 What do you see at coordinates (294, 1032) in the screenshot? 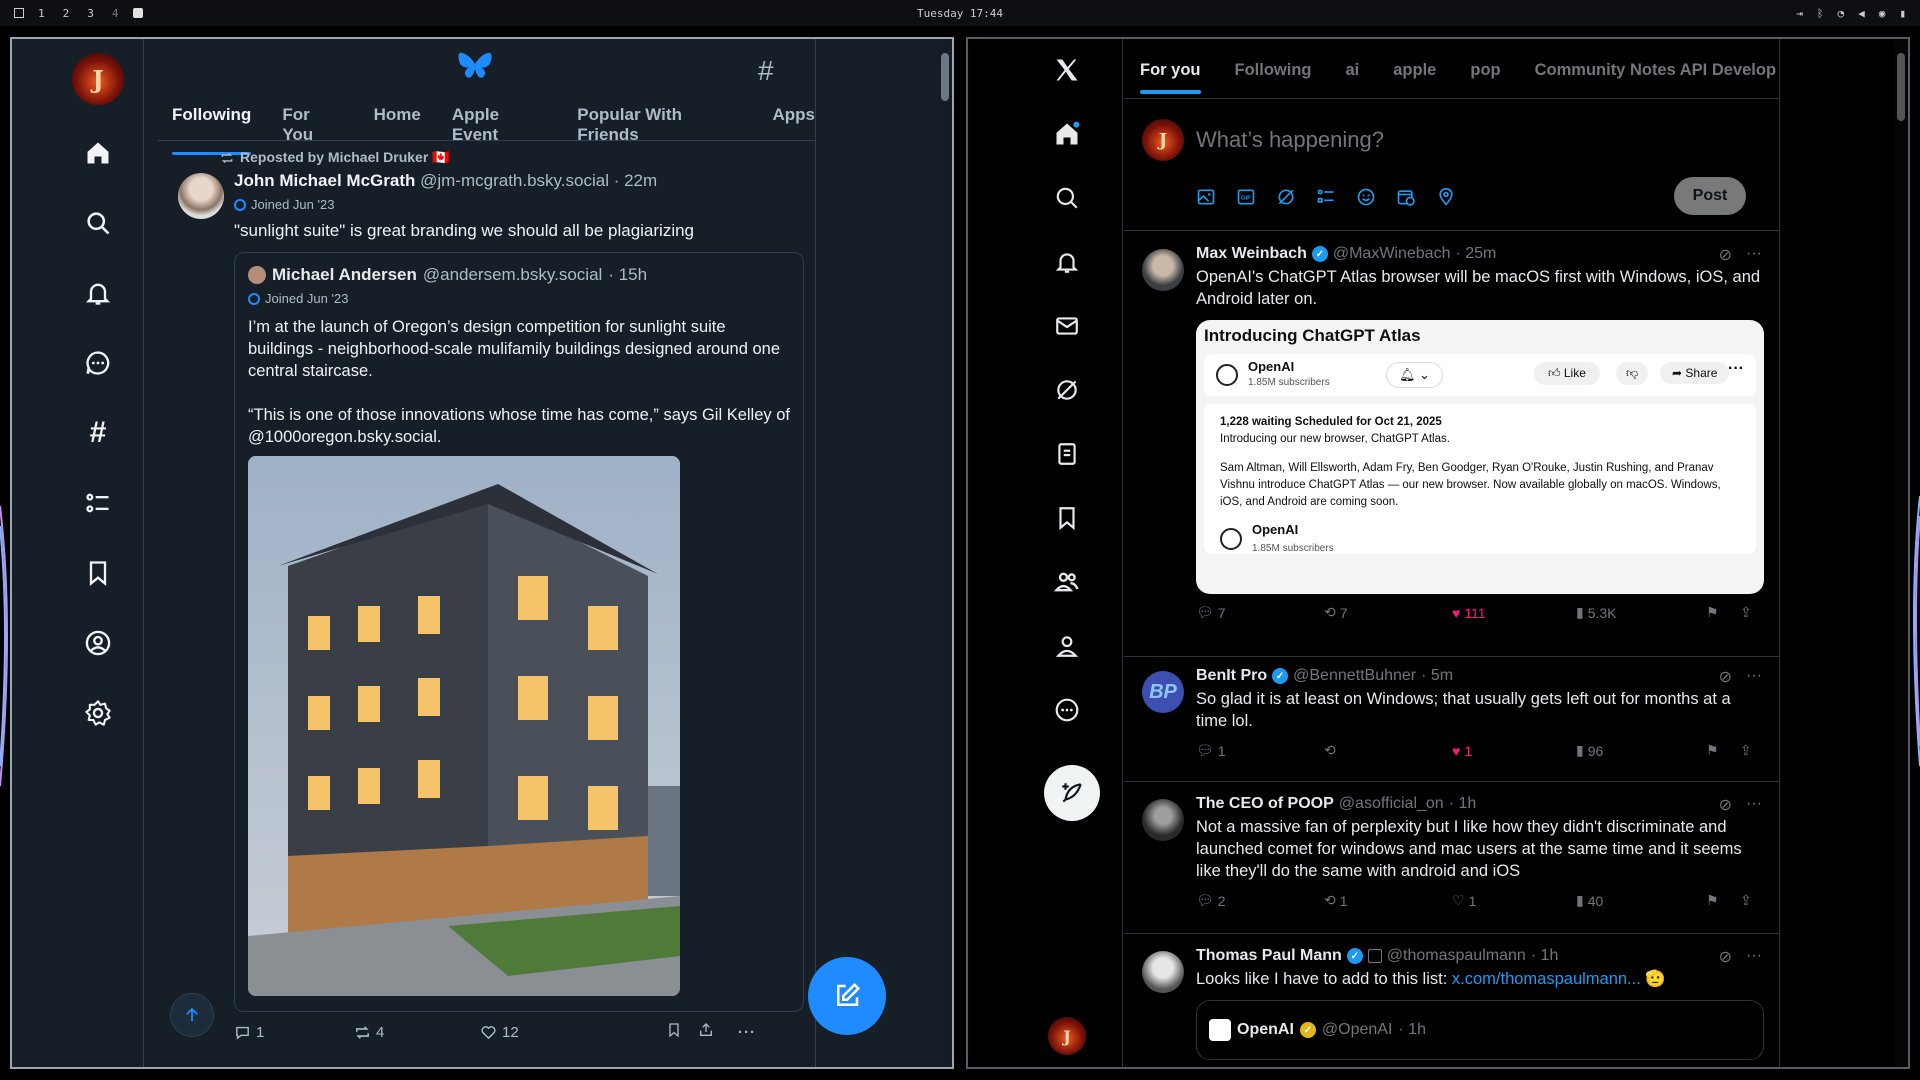
I see `reply-button: 1` at bounding box center [294, 1032].